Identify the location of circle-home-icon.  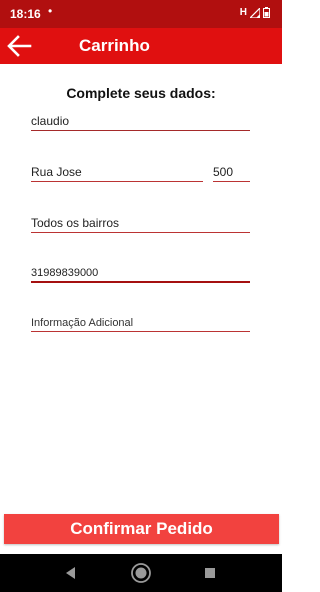
(141, 573).